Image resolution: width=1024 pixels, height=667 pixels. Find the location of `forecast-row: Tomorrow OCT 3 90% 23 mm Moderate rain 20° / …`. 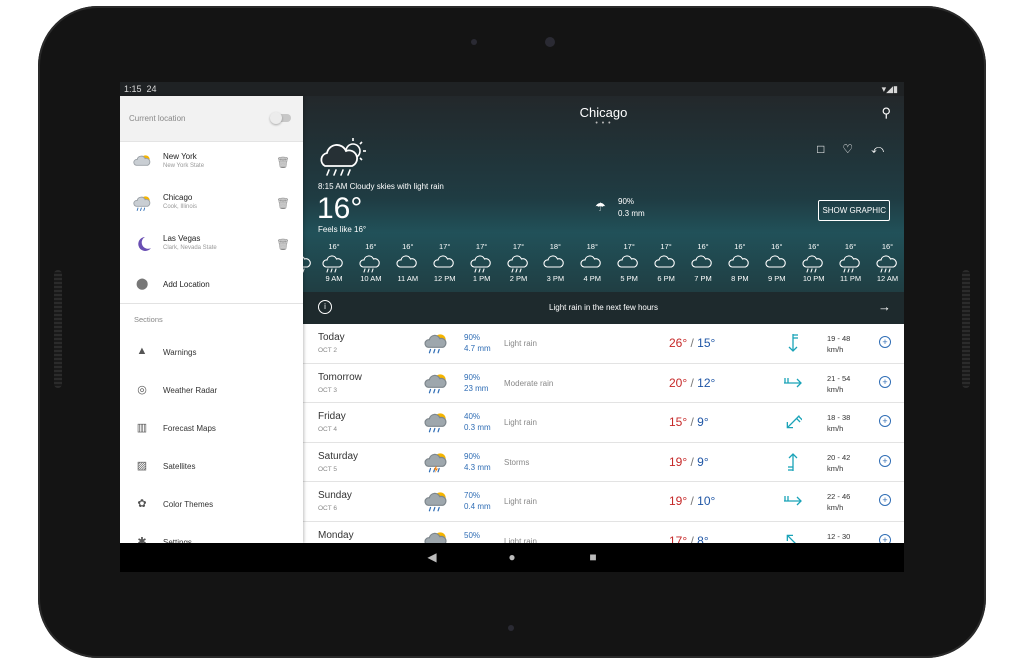

forecast-row: Tomorrow OCT 3 90% 23 mm Moderate rain 20° / … is located at coordinates (603, 384).